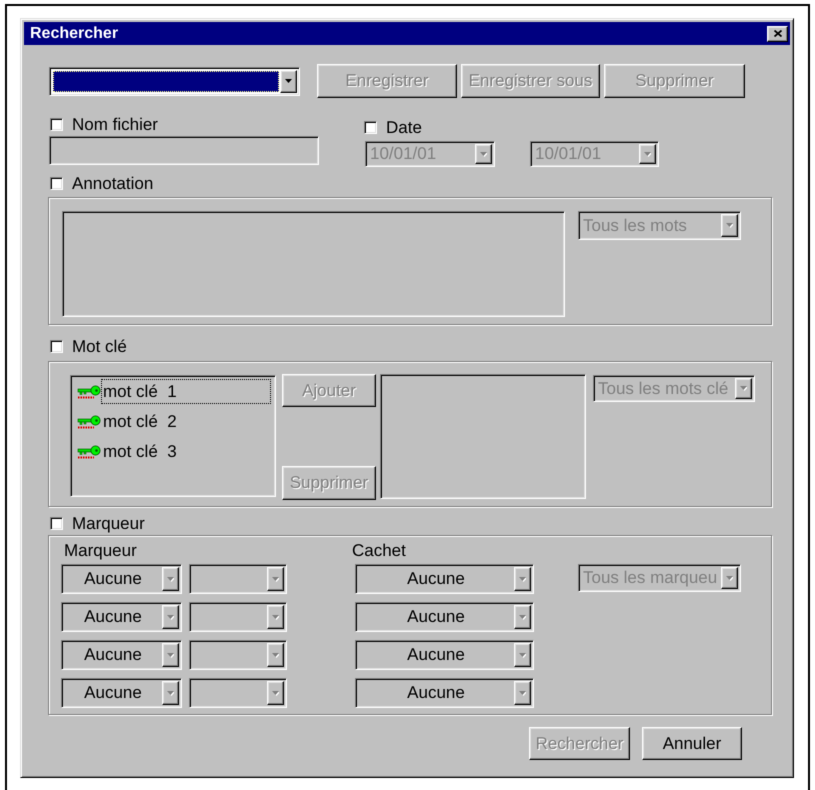  Describe the element at coordinates (186, 421) in the screenshot. I see `keyword-item: mot clé 2` at that location.